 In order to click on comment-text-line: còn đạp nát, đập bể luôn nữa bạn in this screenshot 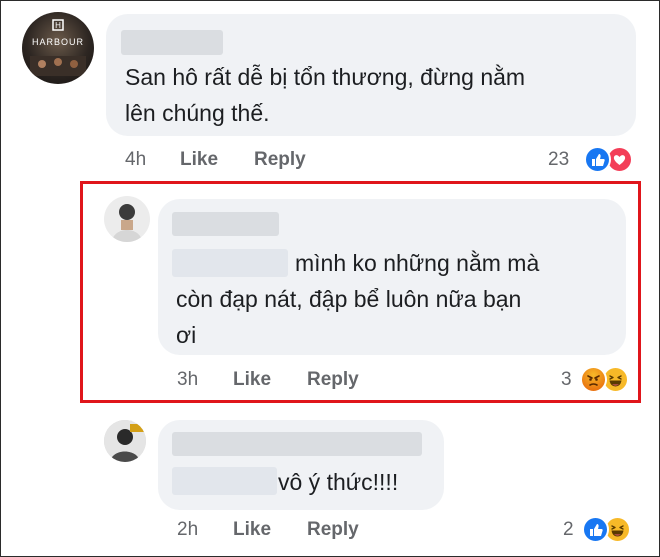, I will do `click(349, 299)`.